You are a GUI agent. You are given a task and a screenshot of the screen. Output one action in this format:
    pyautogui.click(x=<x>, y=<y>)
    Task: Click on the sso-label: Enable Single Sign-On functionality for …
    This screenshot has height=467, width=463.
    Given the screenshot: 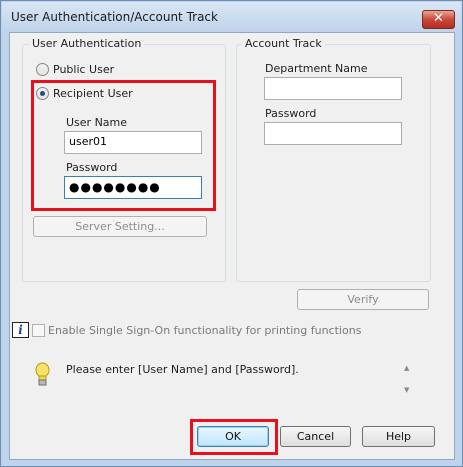 What is the action you would take?
    pyautogui.click(x=204, y=330)
    